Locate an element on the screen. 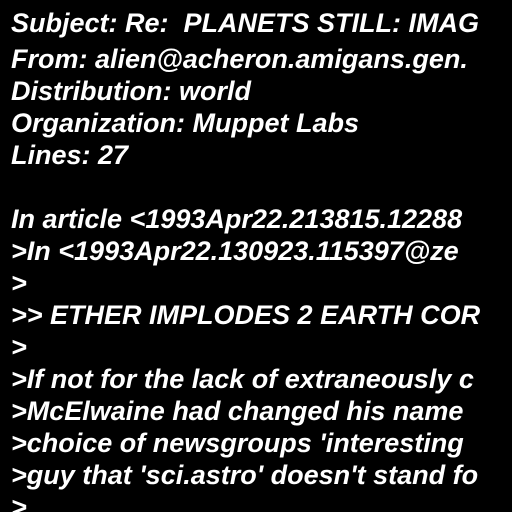 The height and width of the screenshot is (512, 512). quoted-line: >McElwaine had changed his name is located at coordinates (237, 411).